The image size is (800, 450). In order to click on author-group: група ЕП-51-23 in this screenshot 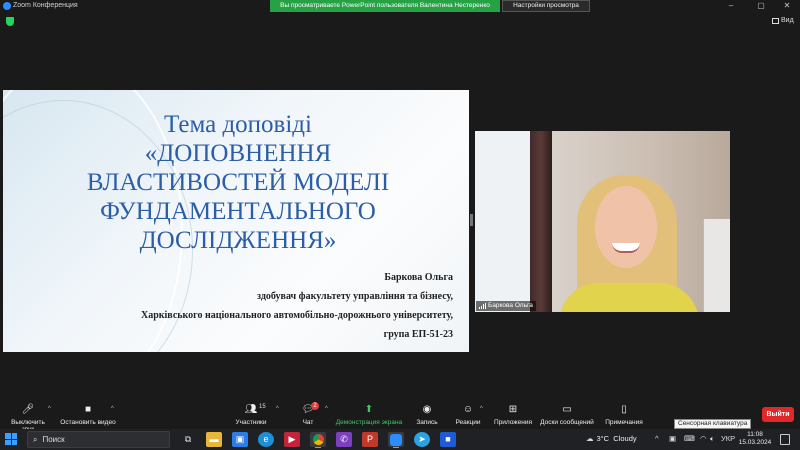, I will do `click(418, 334)`.